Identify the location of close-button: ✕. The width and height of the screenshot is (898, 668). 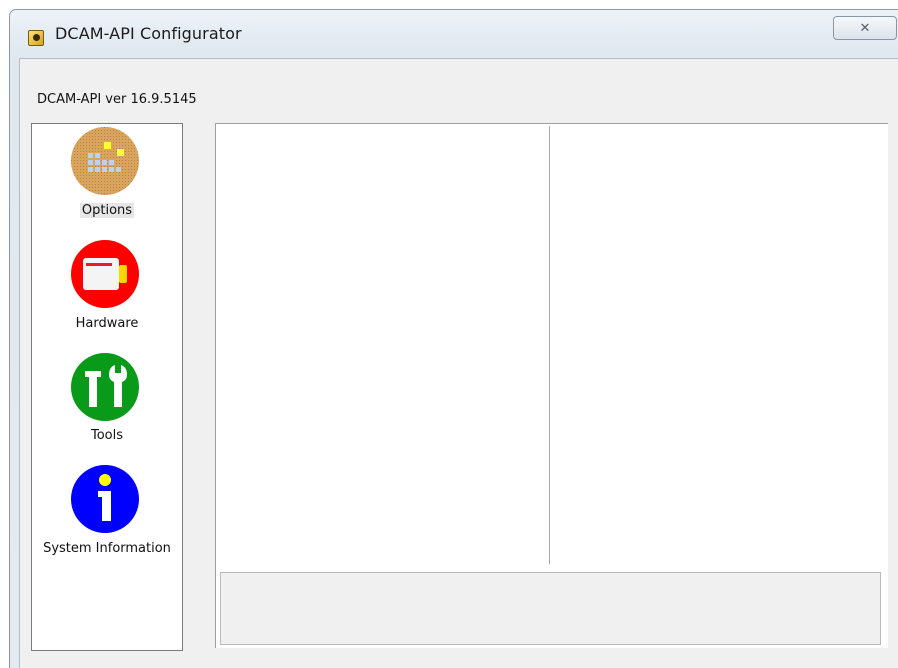
(865, 28).